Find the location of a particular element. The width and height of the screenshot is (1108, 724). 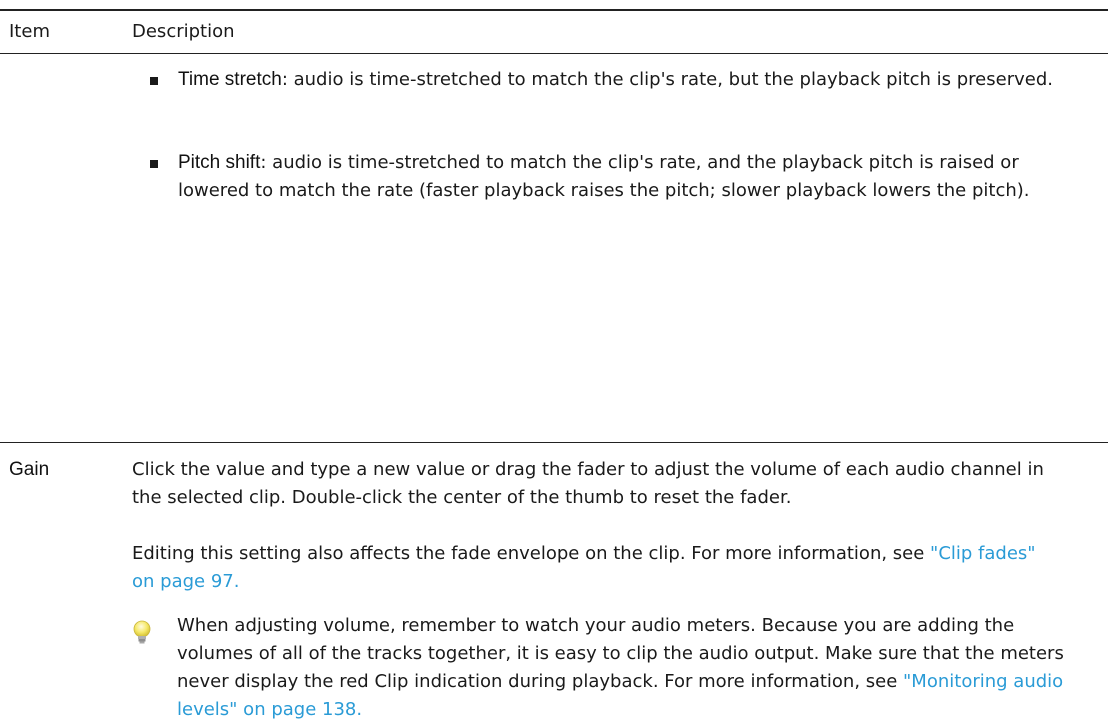

header-description: Description is located at coordinates (183, 31).